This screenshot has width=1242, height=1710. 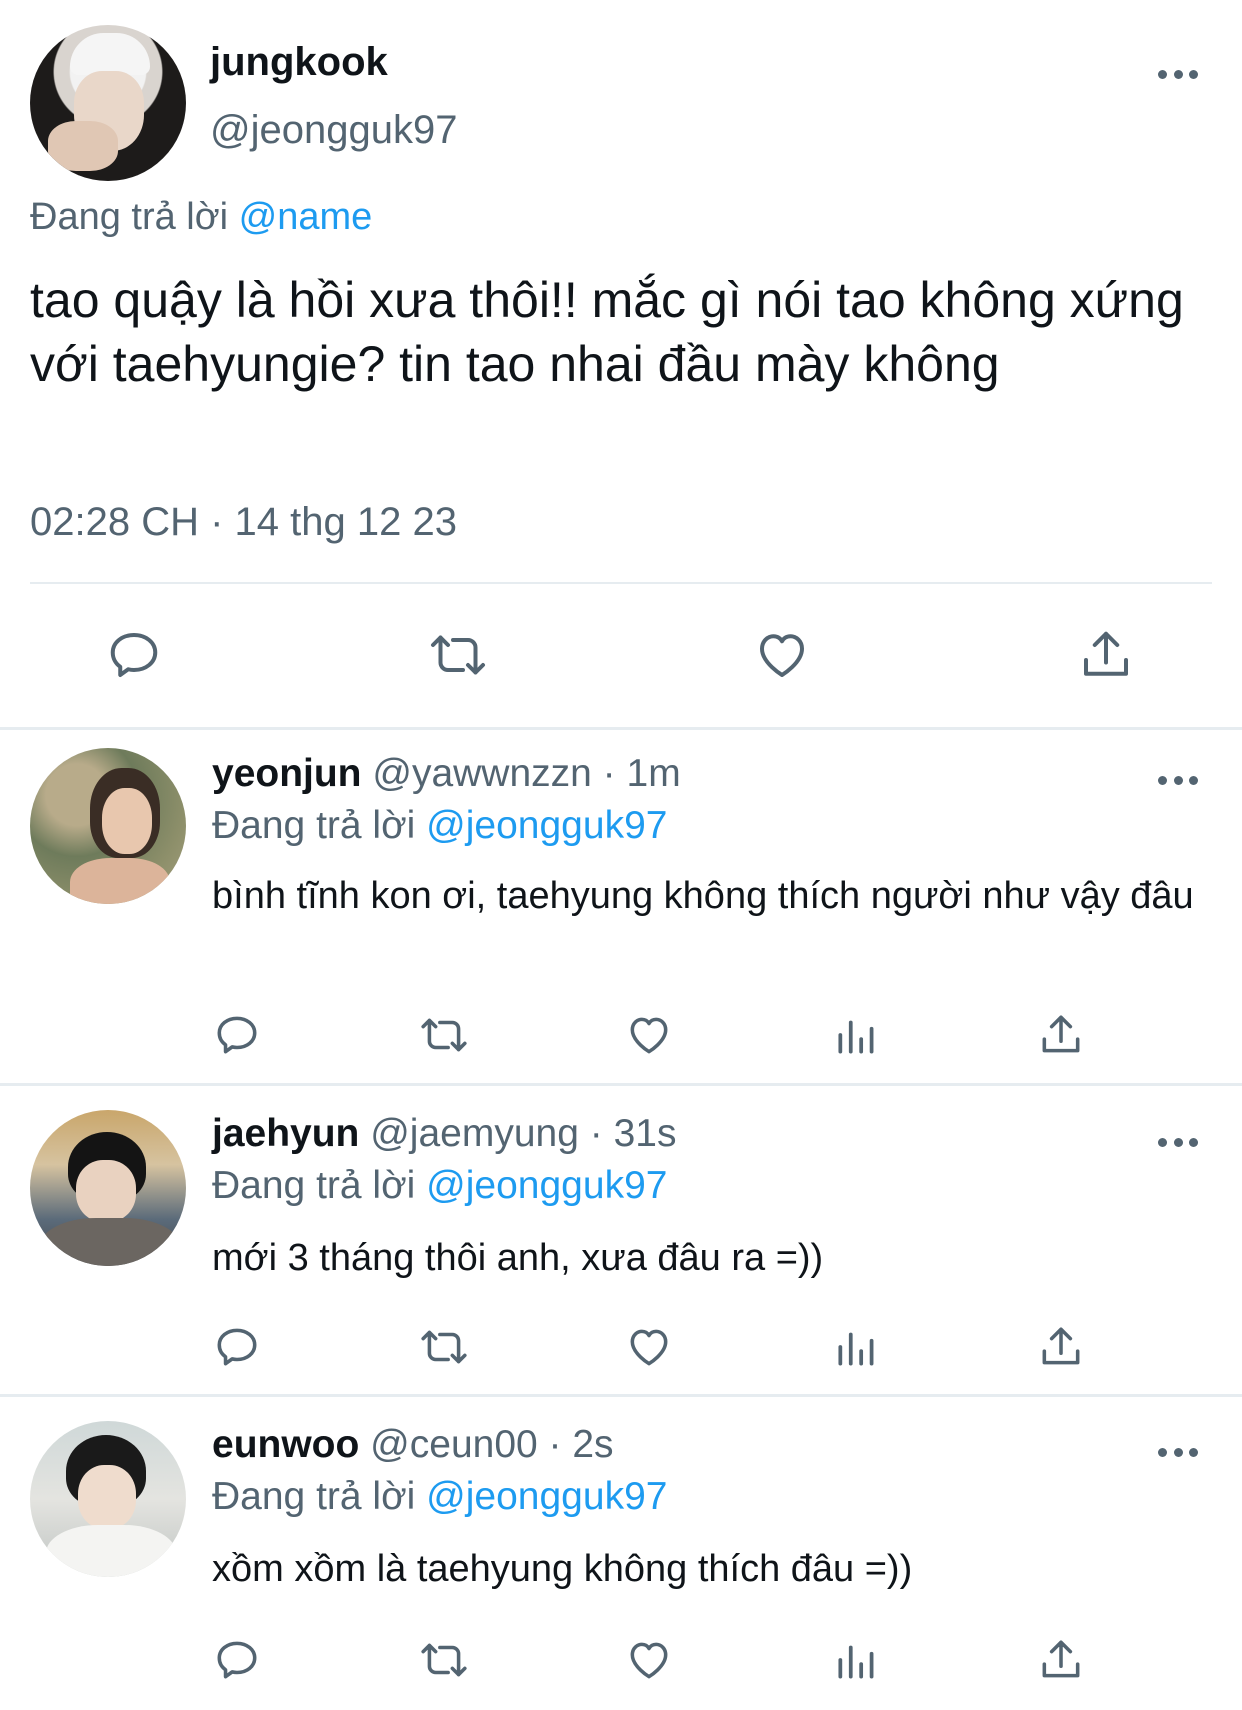 I want to click on replying-to-mention: @name, so click(x=306, y=217).